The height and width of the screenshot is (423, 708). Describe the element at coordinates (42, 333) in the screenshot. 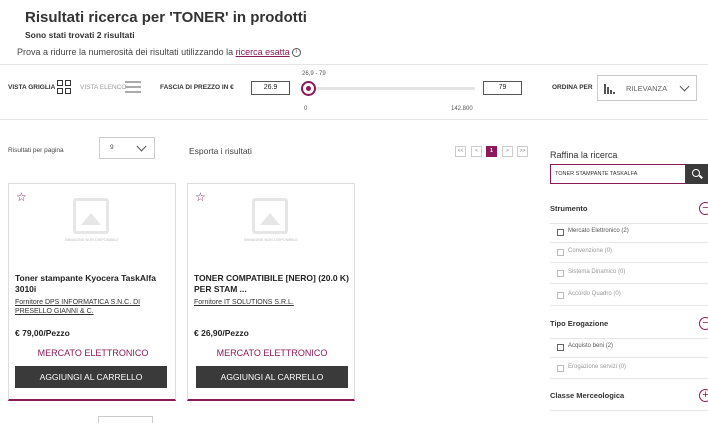

I see `product-price: € 79,00/Pezzo` at that location.